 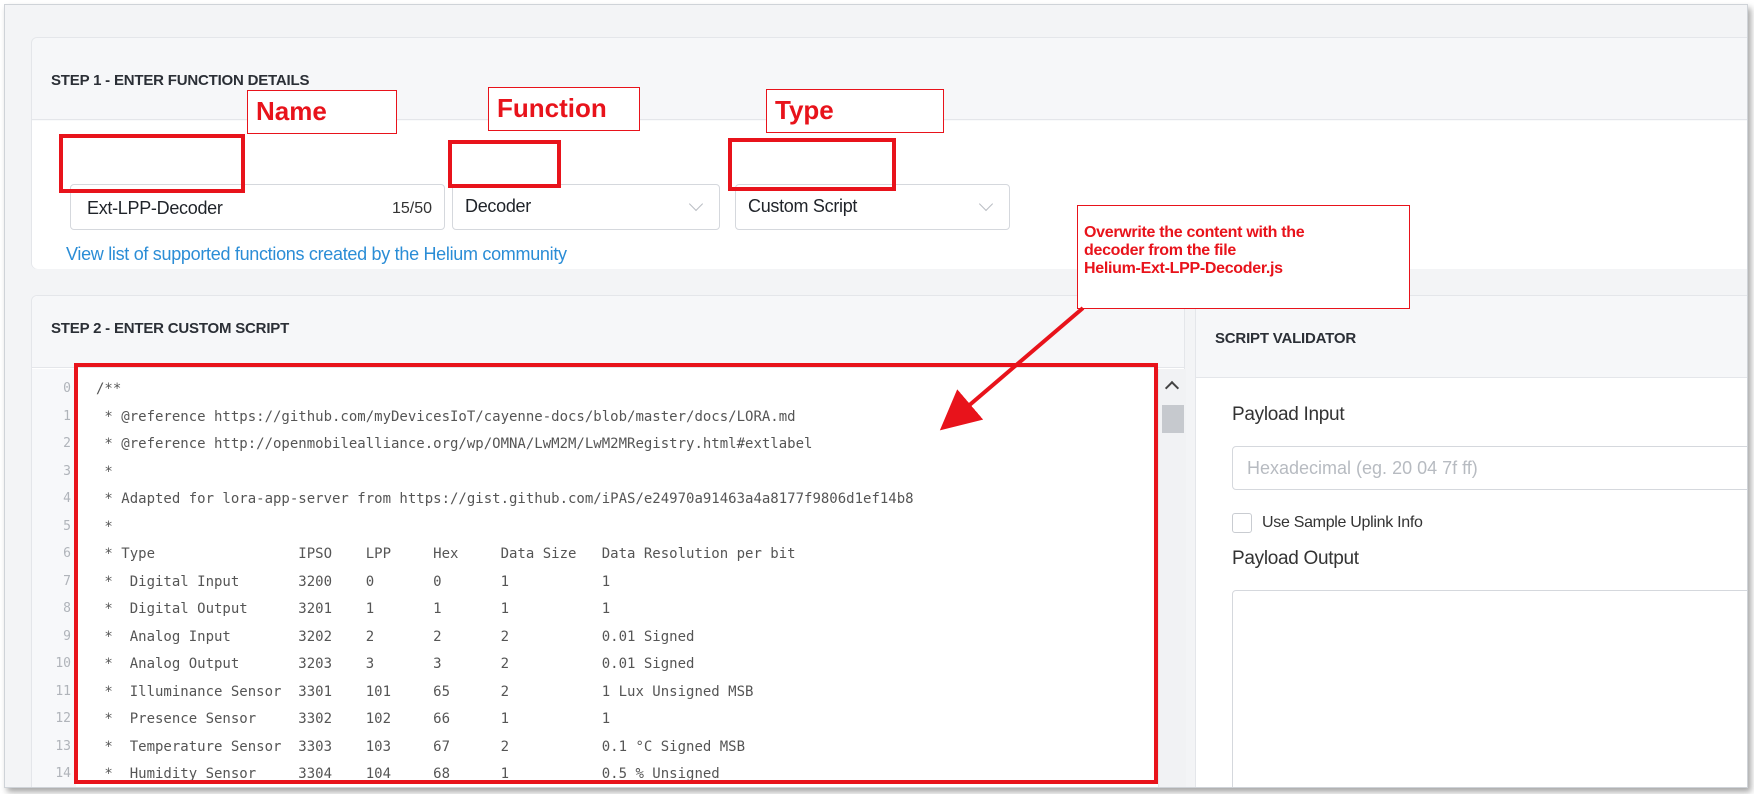 What do you see at coordinates (1342, 522) in the screenshot?
I see `sample-uplink-label: Use Sample Uplink Info` at bounding box center [1342, 522].